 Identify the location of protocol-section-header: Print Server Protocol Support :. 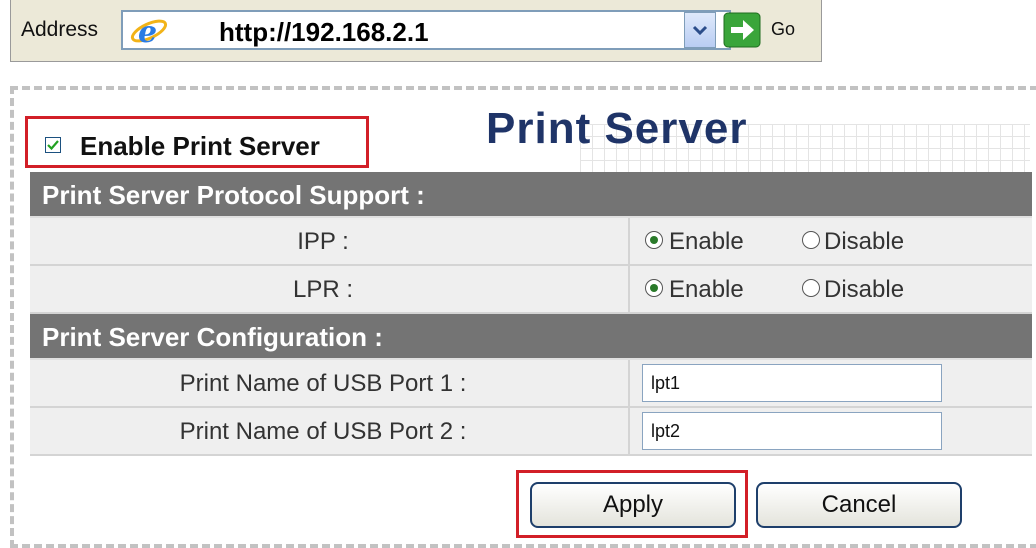
(531, 195).